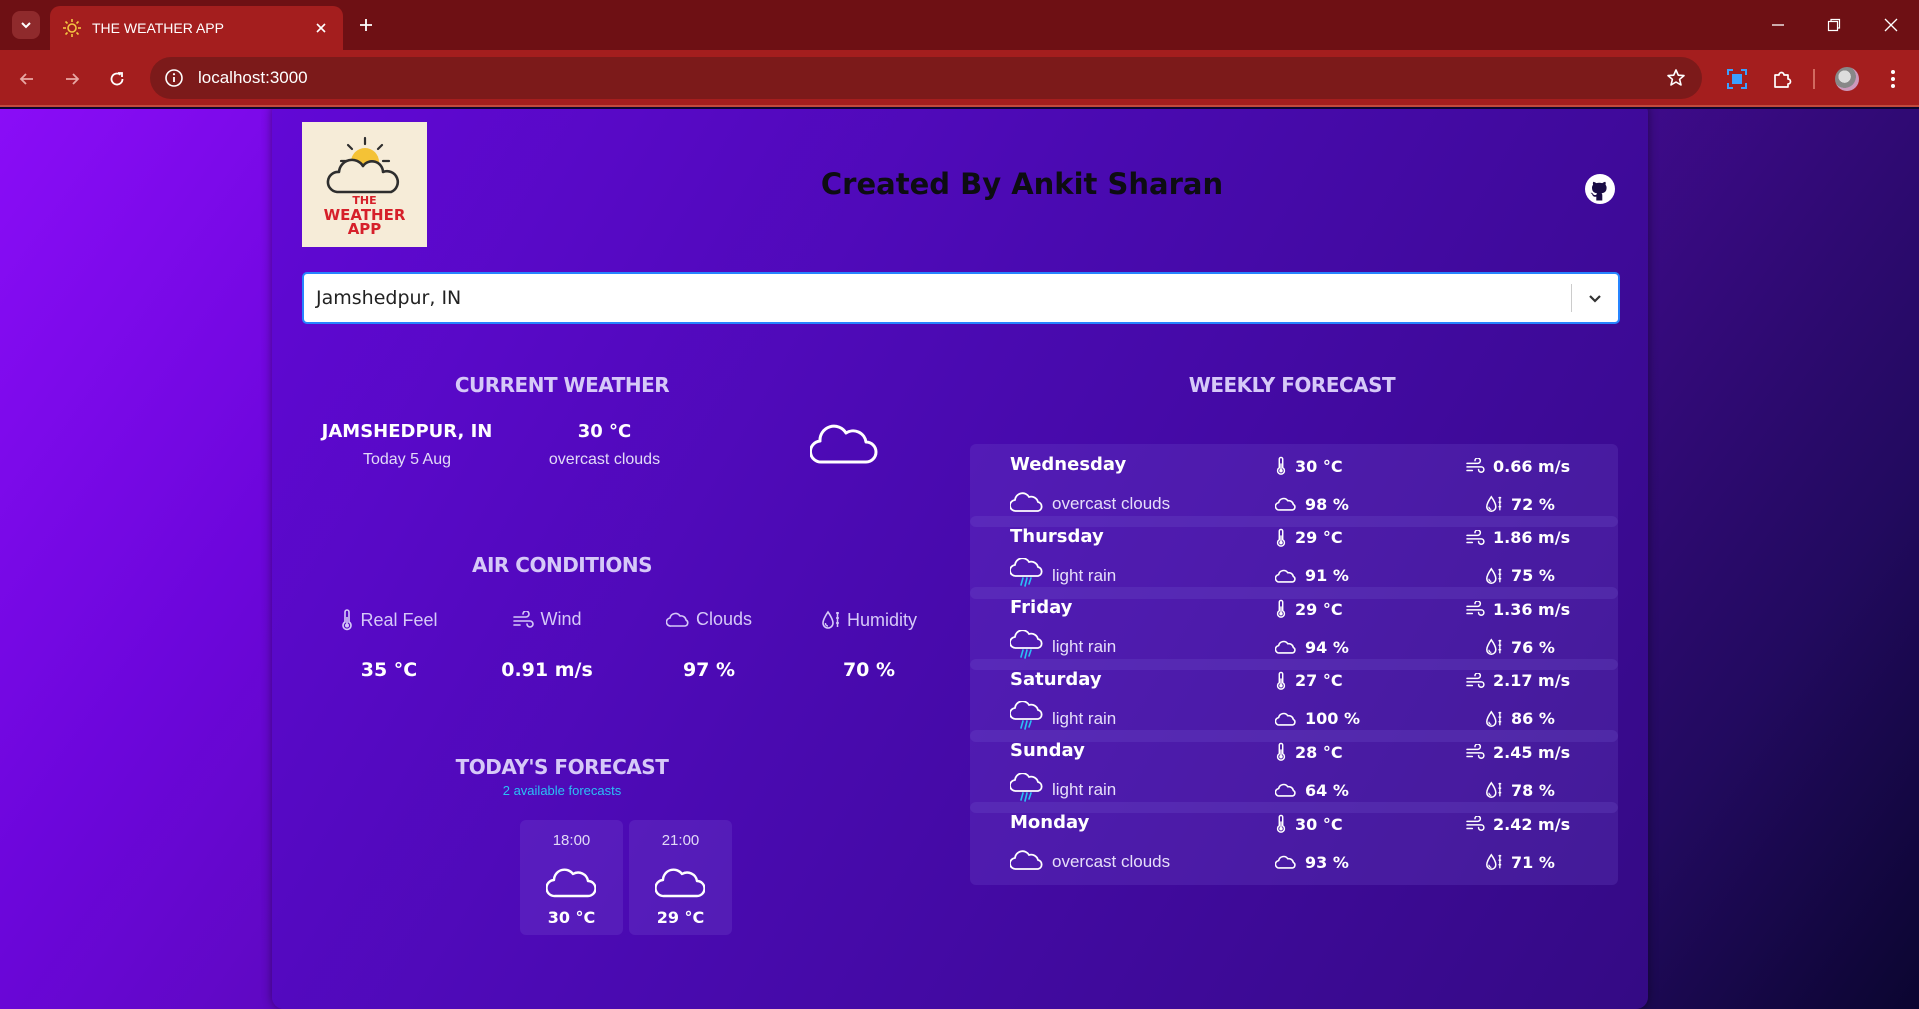 The image size is (1919, 1009). I want to click on forecast-day-name: Sunday, so click(1047, 751).